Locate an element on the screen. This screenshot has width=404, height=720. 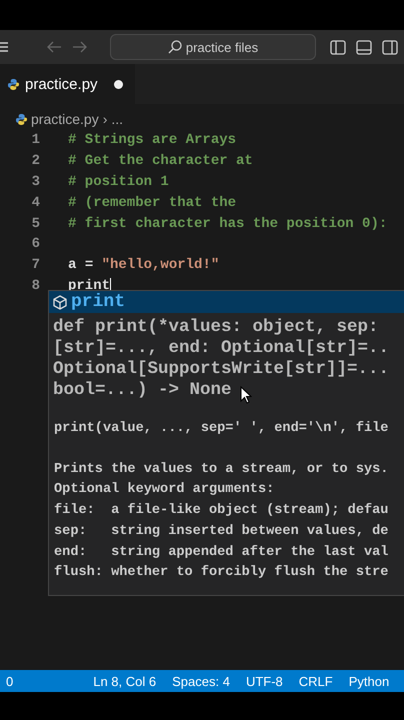
mouse-pointer-icon is located at coordinates (246, 395).